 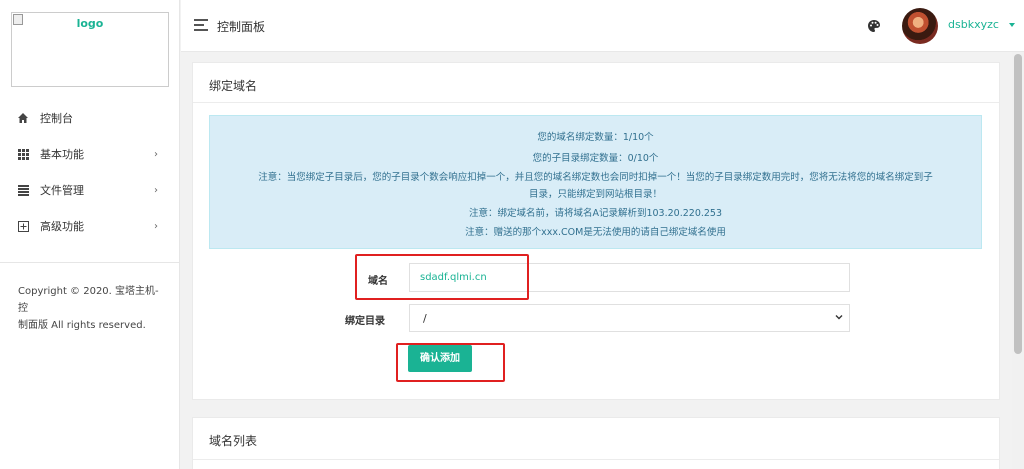 I want to click on sidebar-item-label: 高级功能, so click(x=62, y=226).